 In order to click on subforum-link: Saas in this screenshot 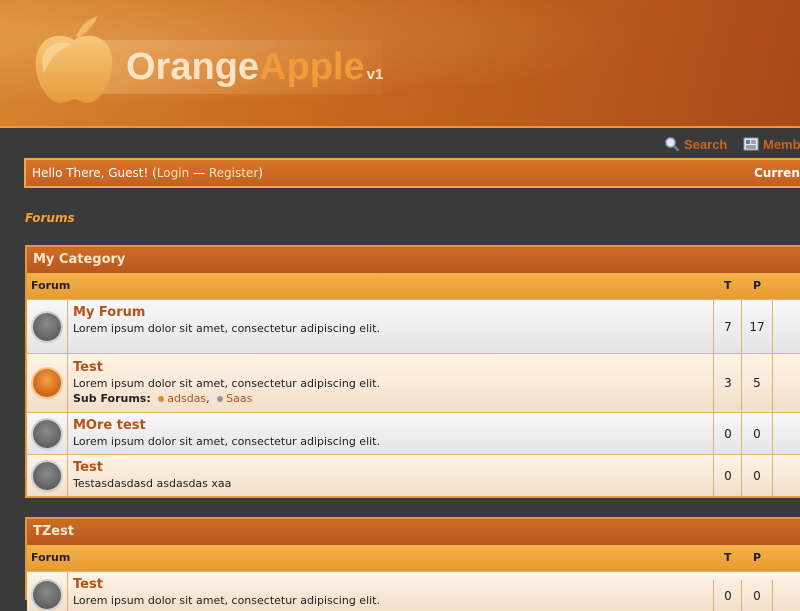, I will do `click(239, 398)`.